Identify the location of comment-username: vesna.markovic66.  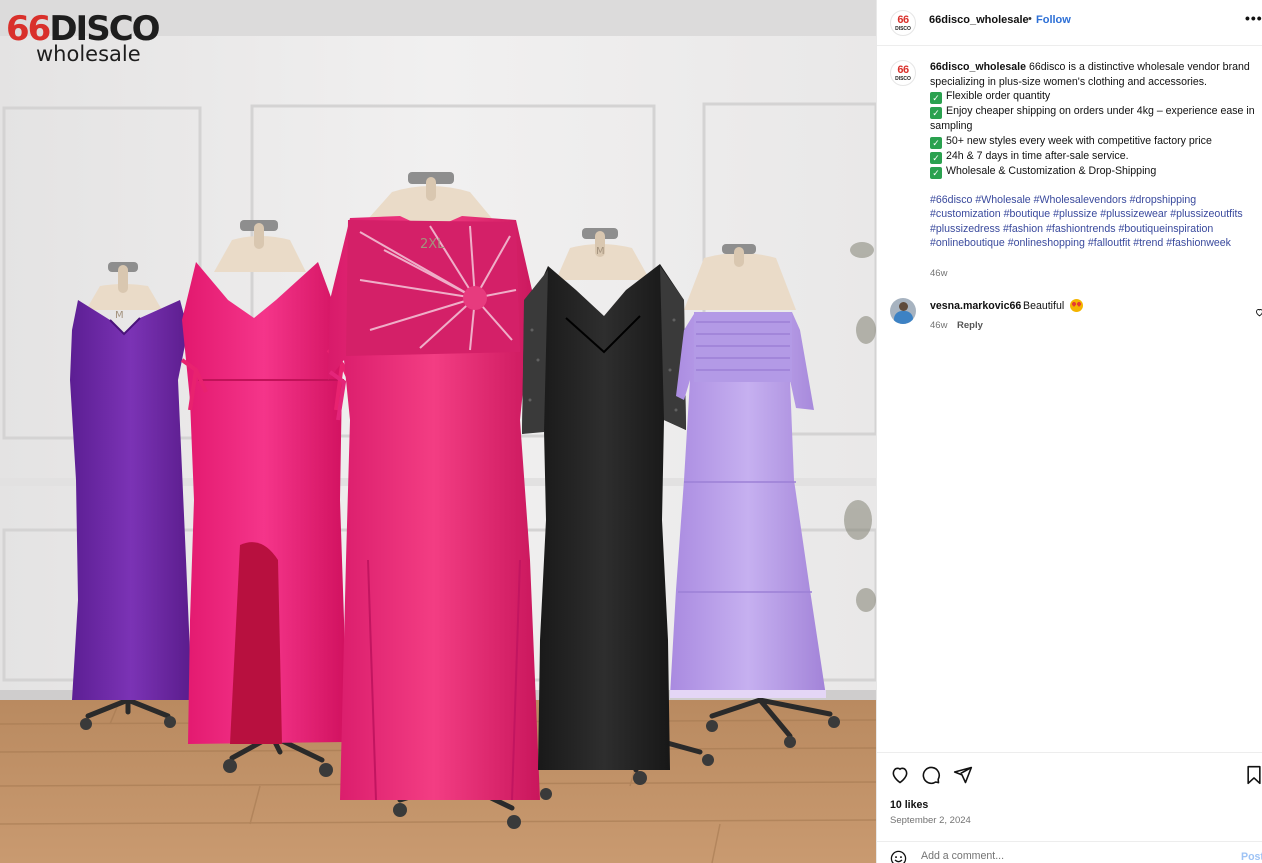
(975, 306).